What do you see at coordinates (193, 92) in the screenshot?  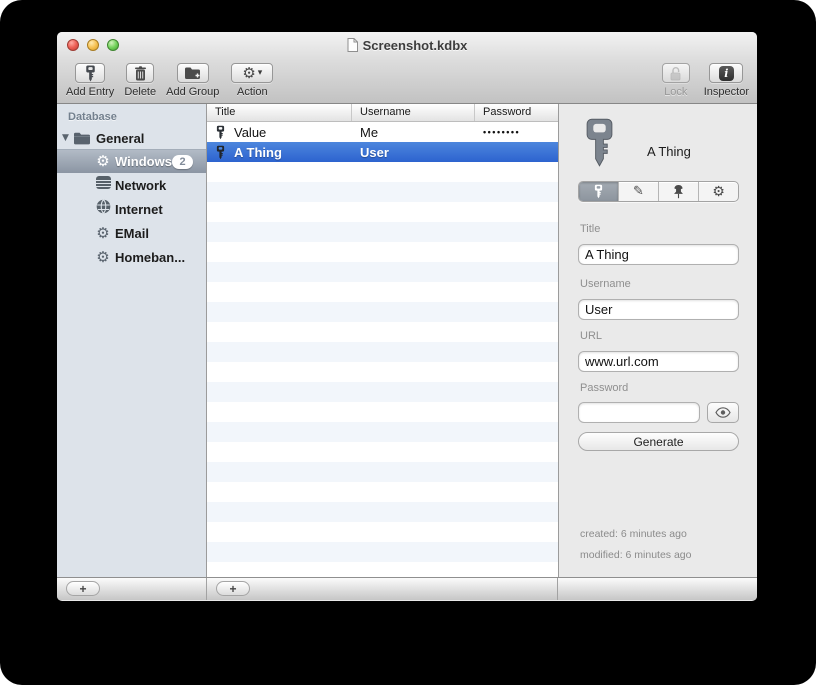 I see `add-group-label: Add Group` at bounding box center [193, 92].